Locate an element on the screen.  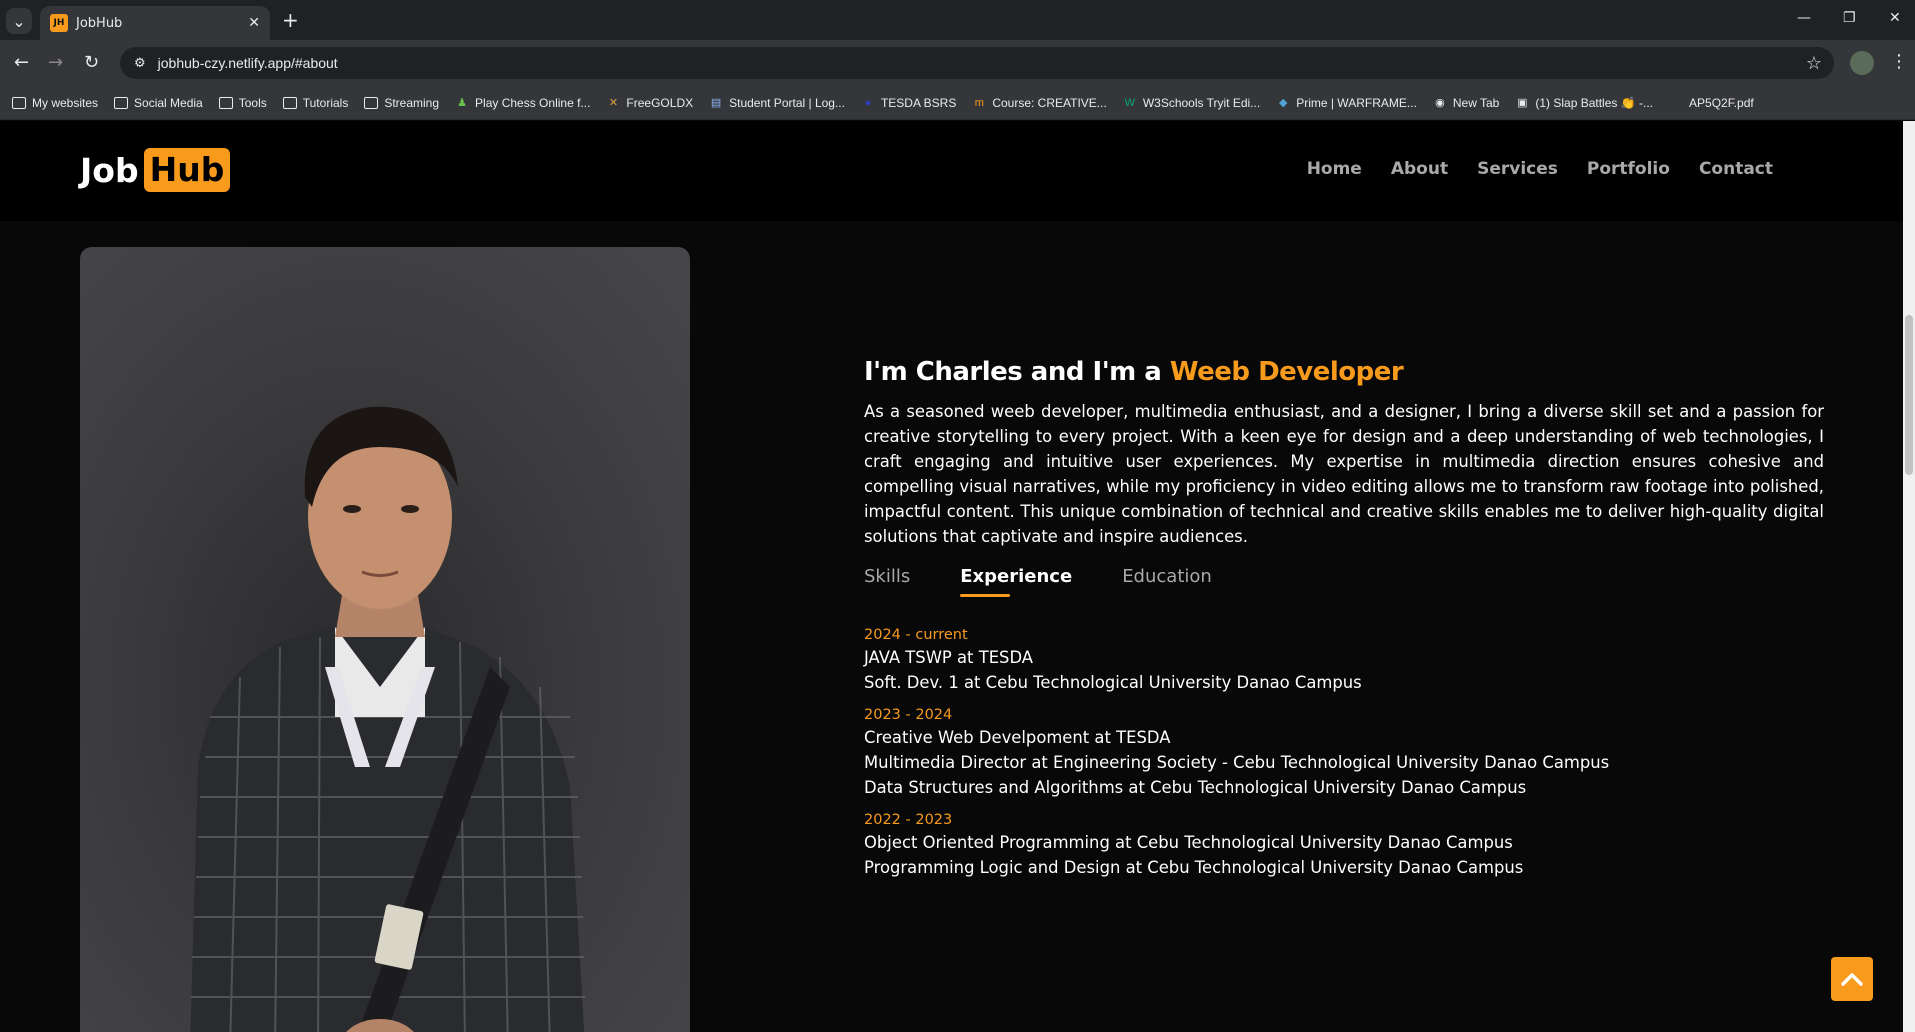
bookmark-item: AP5Q2F.pdf is located at coordinates (1711, 103).